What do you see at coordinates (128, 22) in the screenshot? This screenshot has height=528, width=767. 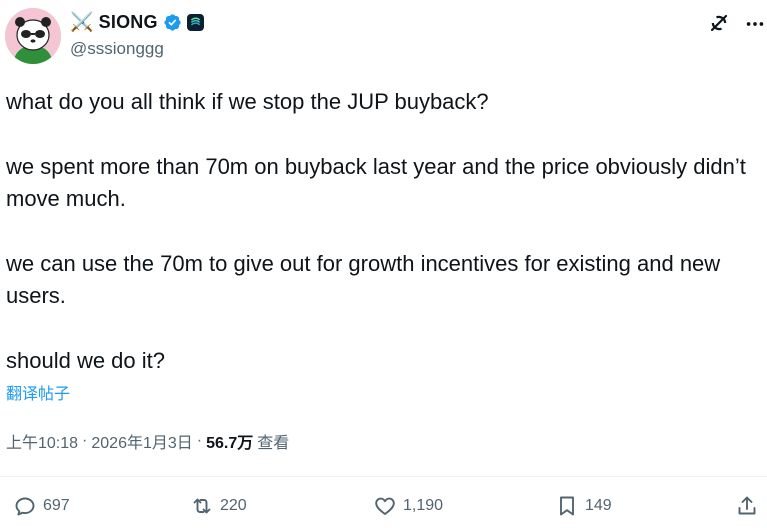 I see `author-display-name: SIONG` at bounding box center [128, 22].